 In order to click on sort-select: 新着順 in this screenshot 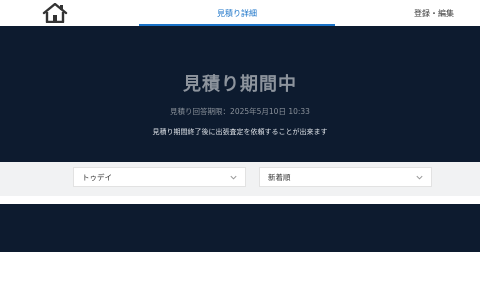, I will do `click(345, 177)`.